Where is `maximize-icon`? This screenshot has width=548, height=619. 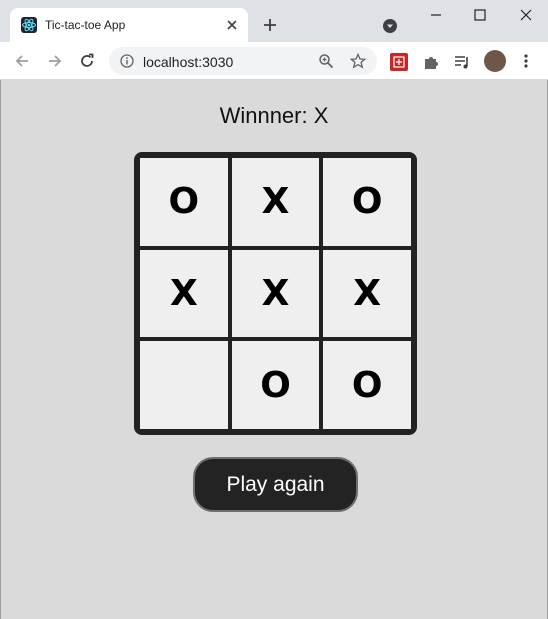 maximize-icon is located at coordinates (480, 15).